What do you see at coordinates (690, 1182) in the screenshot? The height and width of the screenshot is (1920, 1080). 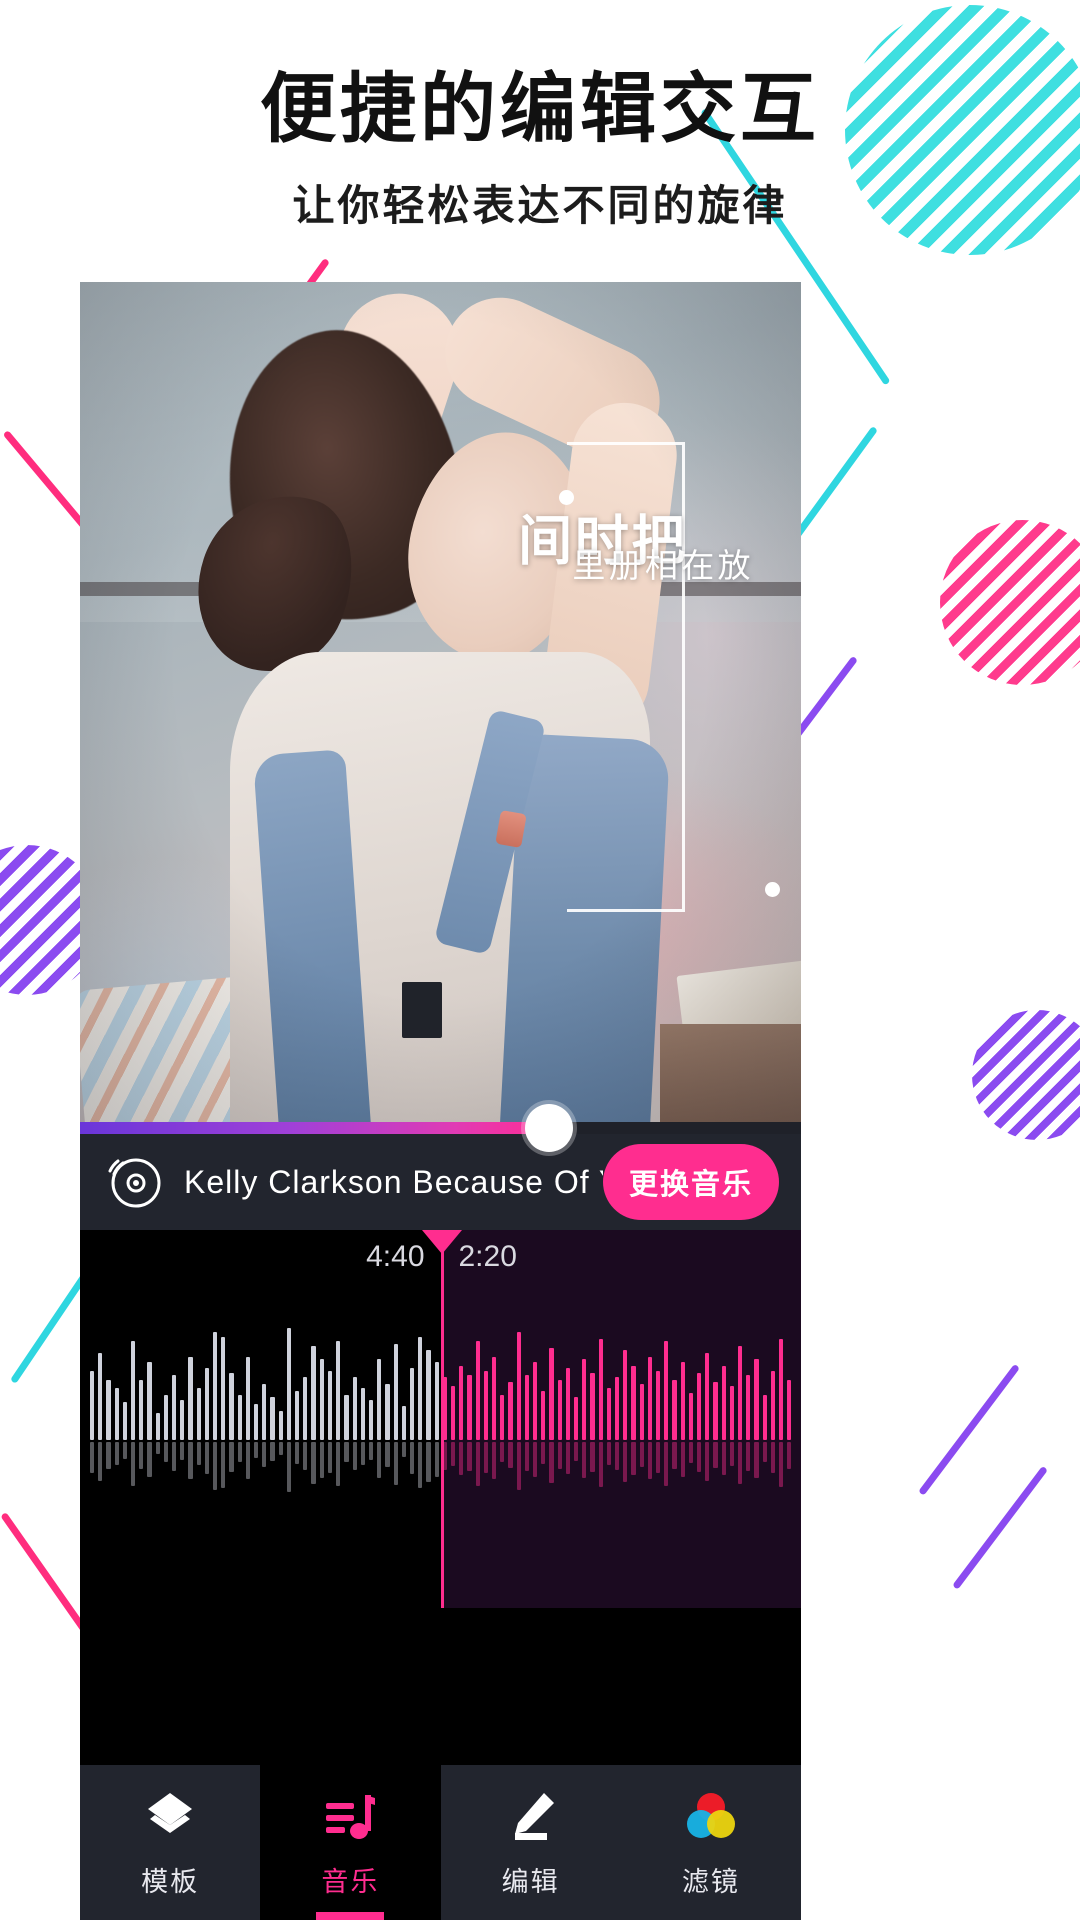 I see `change-music-button: 更换音乐` at bounding box center [690, 1182].